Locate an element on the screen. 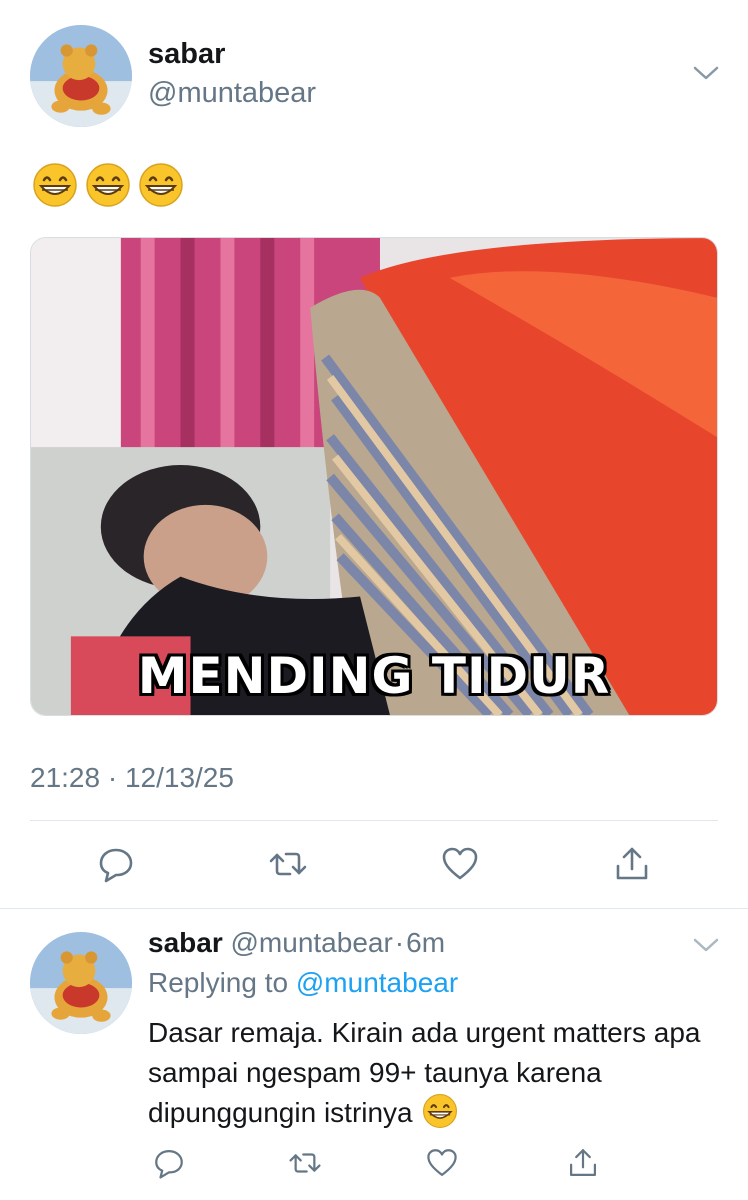 This screenshot has height=1200, width=748. reply-reply-button is located at coordinates (169, 1163).